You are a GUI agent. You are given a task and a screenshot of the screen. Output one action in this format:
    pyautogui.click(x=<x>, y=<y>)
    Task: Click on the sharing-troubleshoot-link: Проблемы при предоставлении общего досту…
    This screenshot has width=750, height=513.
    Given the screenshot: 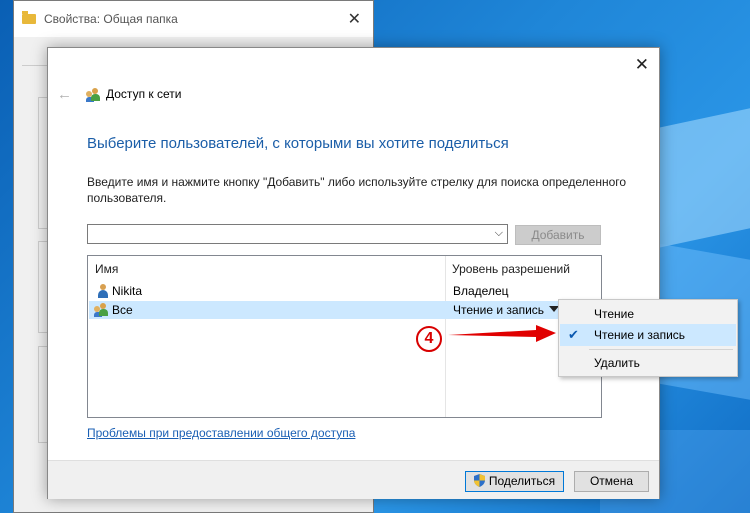 What is the action you would take?
    pyautogui.click(x=221, y=433)
    